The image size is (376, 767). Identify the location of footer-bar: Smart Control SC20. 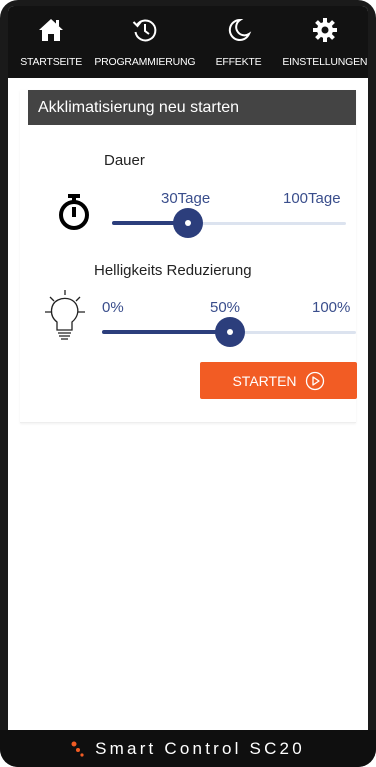
(188, 748).